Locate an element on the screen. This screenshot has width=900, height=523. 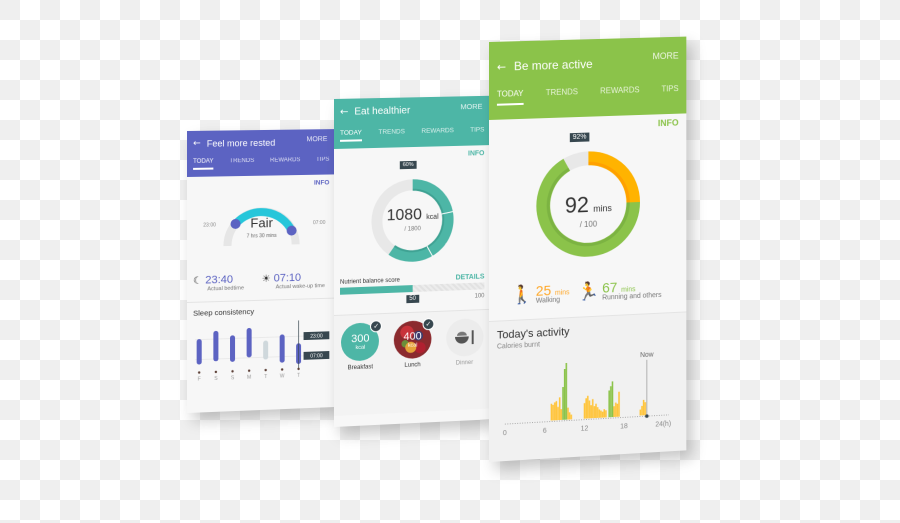
meal-breakfast: 300 kcal ✓ Breakfast is located at coordinates (360, 368).